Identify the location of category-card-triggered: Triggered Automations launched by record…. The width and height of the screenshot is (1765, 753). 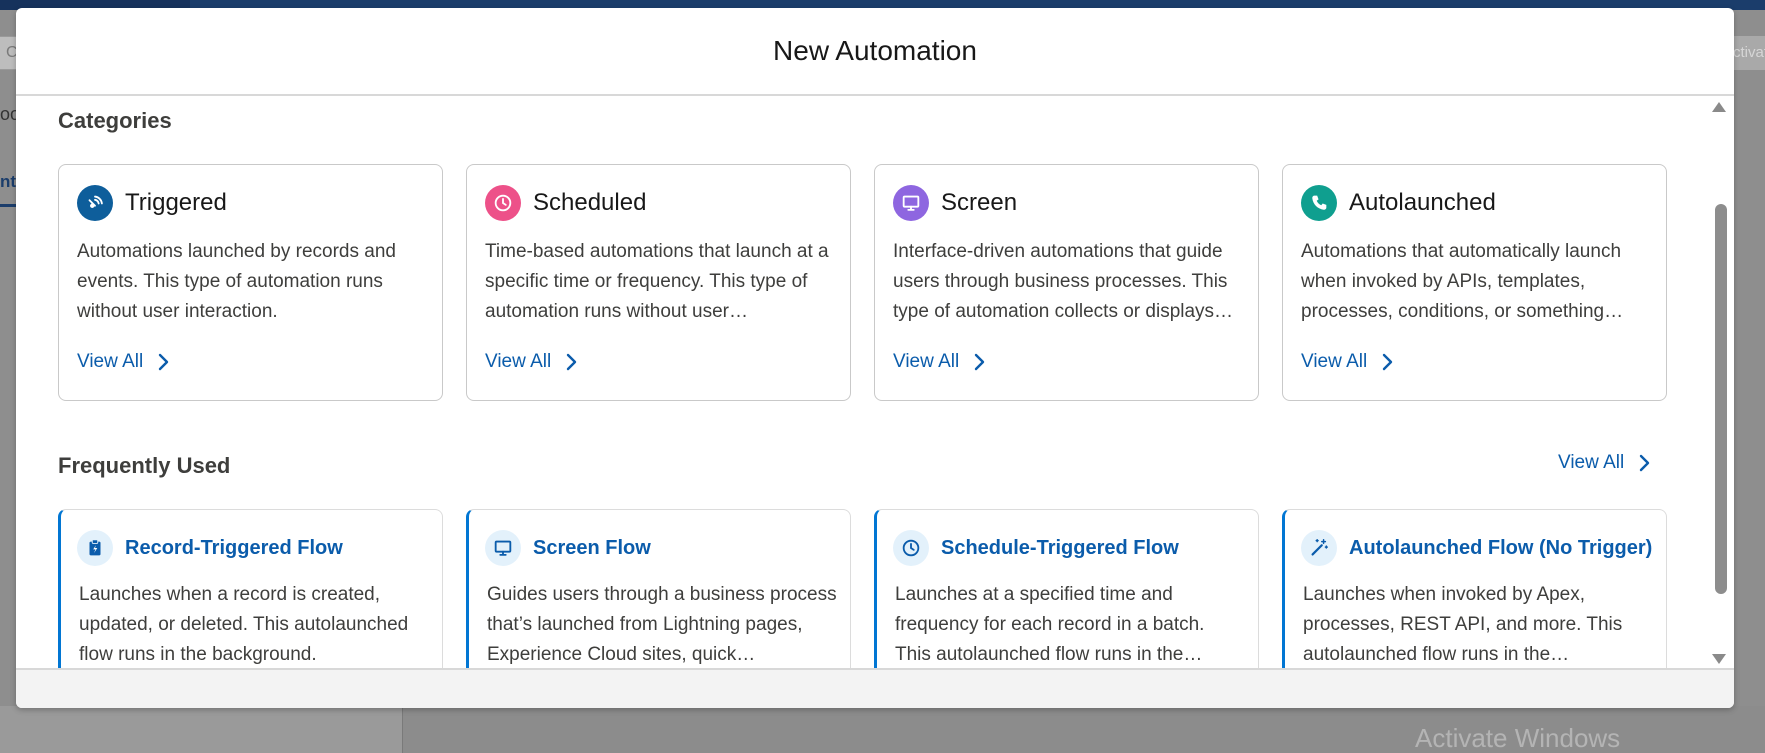
(250, 282).